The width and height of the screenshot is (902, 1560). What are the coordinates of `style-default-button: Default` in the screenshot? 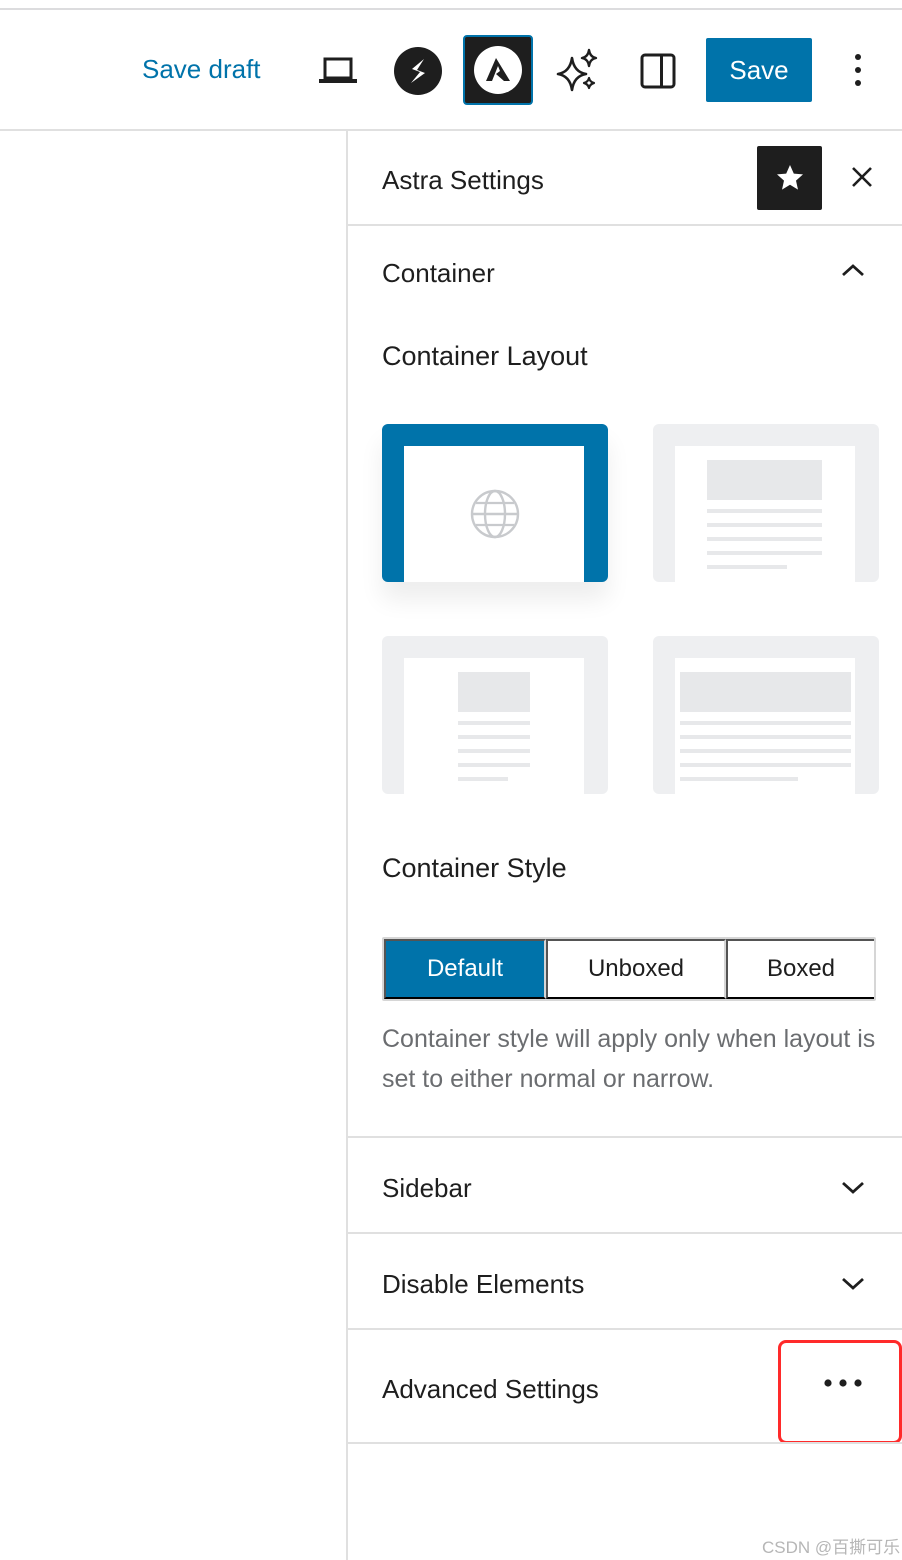 It's located at (465, 969).